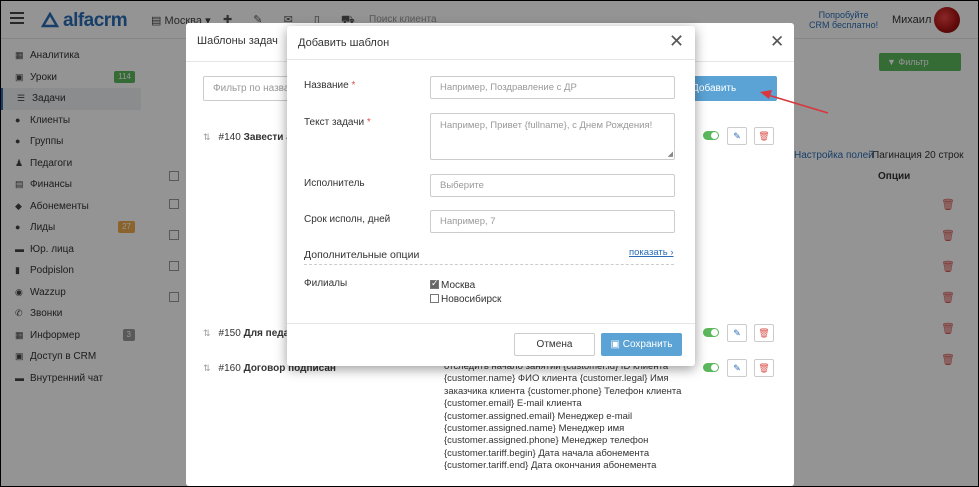 The height and width of the screenshot is (487, 979). What do you see at coordinates (471, 299) in the screenshot?
I see `branch-label: Новосибирск` at bounding box center [471, 299].